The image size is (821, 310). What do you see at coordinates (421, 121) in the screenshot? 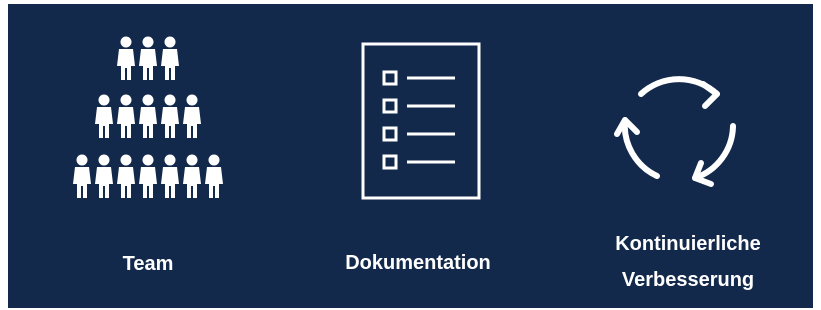
I see `checklist-document-icon` at bounding box center [421, 121].